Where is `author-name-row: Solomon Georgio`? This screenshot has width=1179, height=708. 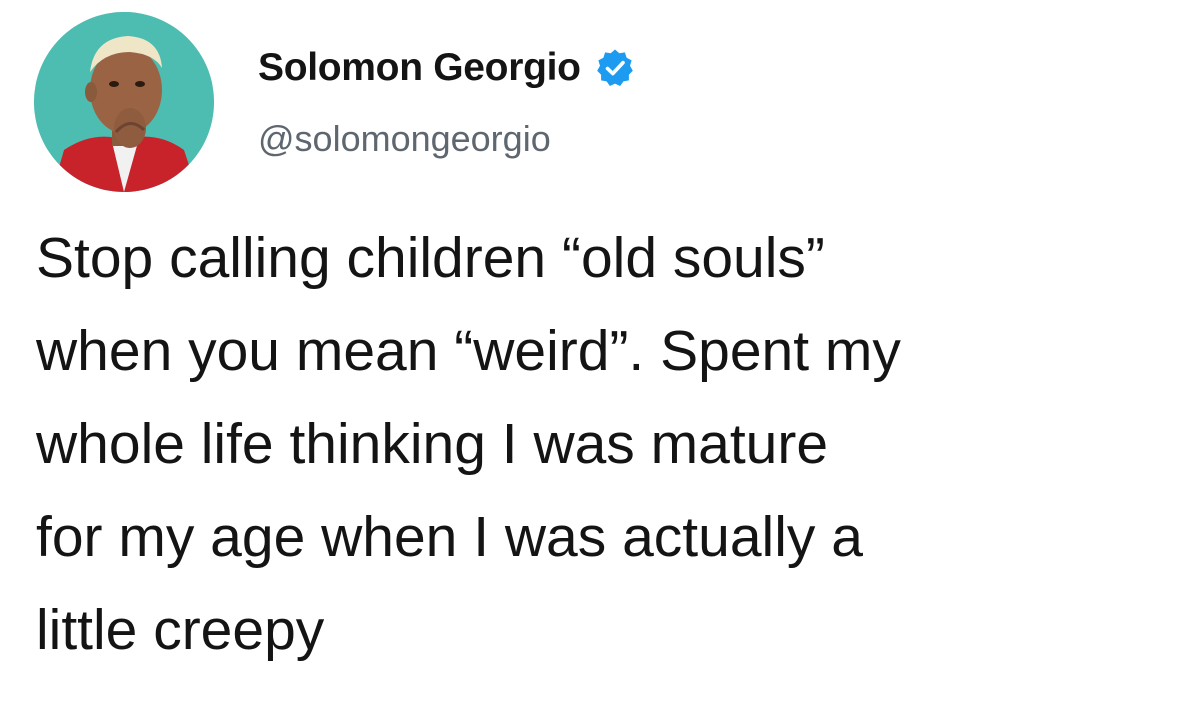
author-name-row: Solomon Georgio is located at coordinates (446, 68).